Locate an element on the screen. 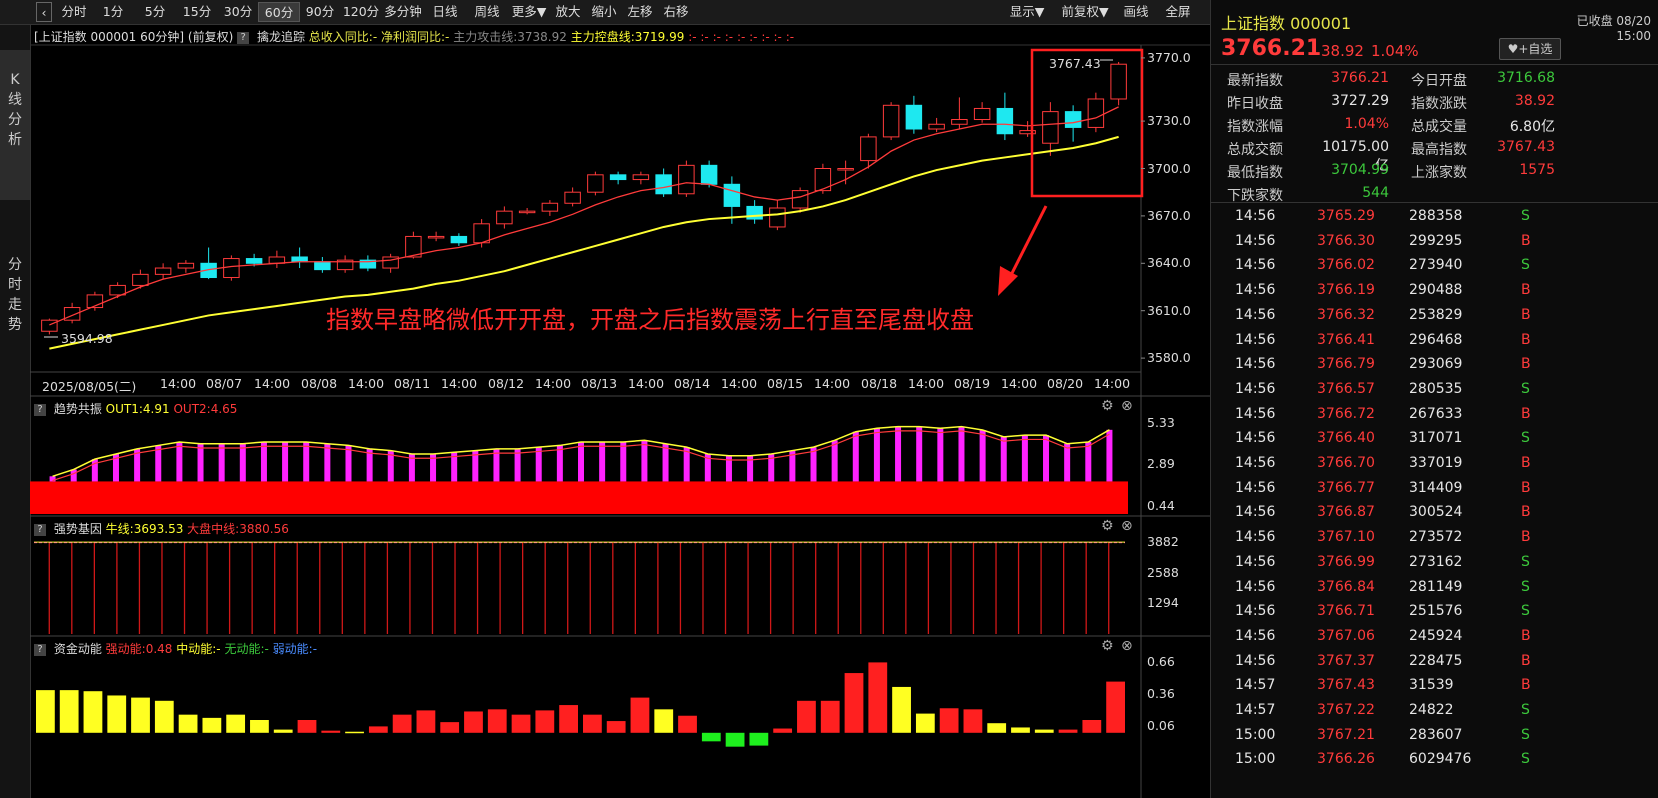 The width and height of the screenshot is (1658, 798). tick-volume: 337019 is located at coordinates (1436, 463).